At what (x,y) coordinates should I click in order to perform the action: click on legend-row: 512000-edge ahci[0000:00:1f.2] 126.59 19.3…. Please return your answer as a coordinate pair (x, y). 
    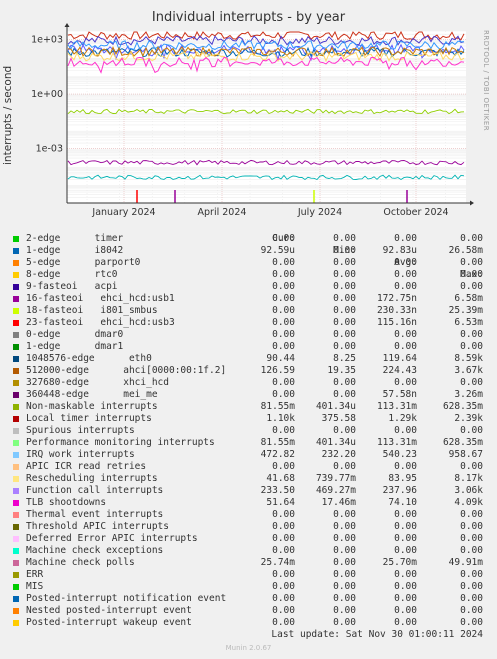
    Looking at the image, I should click on (251, 371).